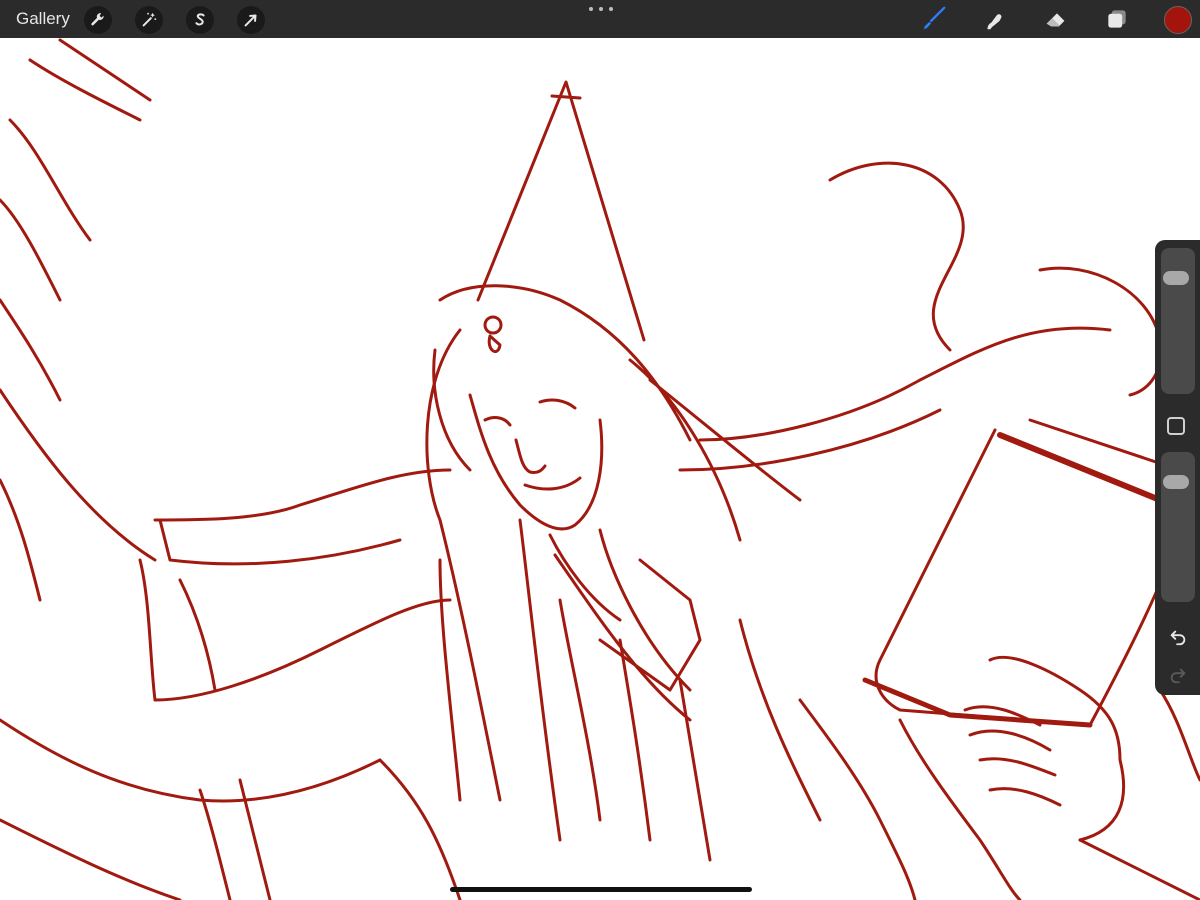 This screenshot has width=1200, height=900. I want to click on gallery-button: Gallery, so click(43, 19).